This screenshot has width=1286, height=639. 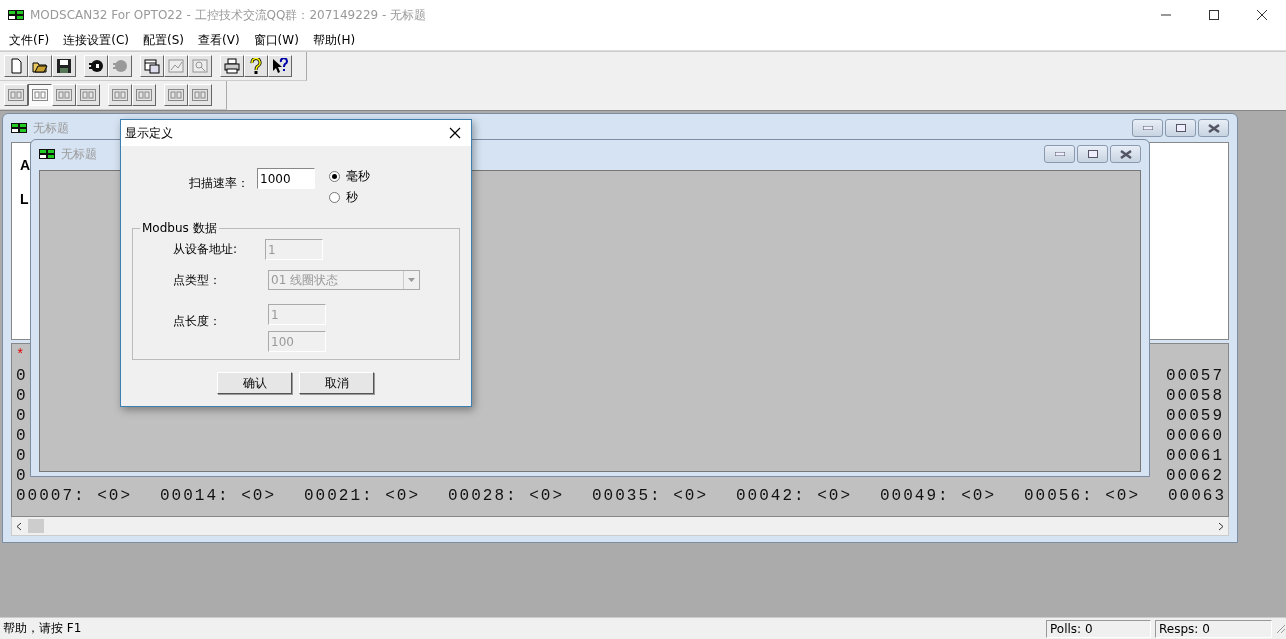 What do you see at coordinates (1213, 628) in the screenshot?
I see `status-panel: Resps: 0` at bounding box center [1213, 628].